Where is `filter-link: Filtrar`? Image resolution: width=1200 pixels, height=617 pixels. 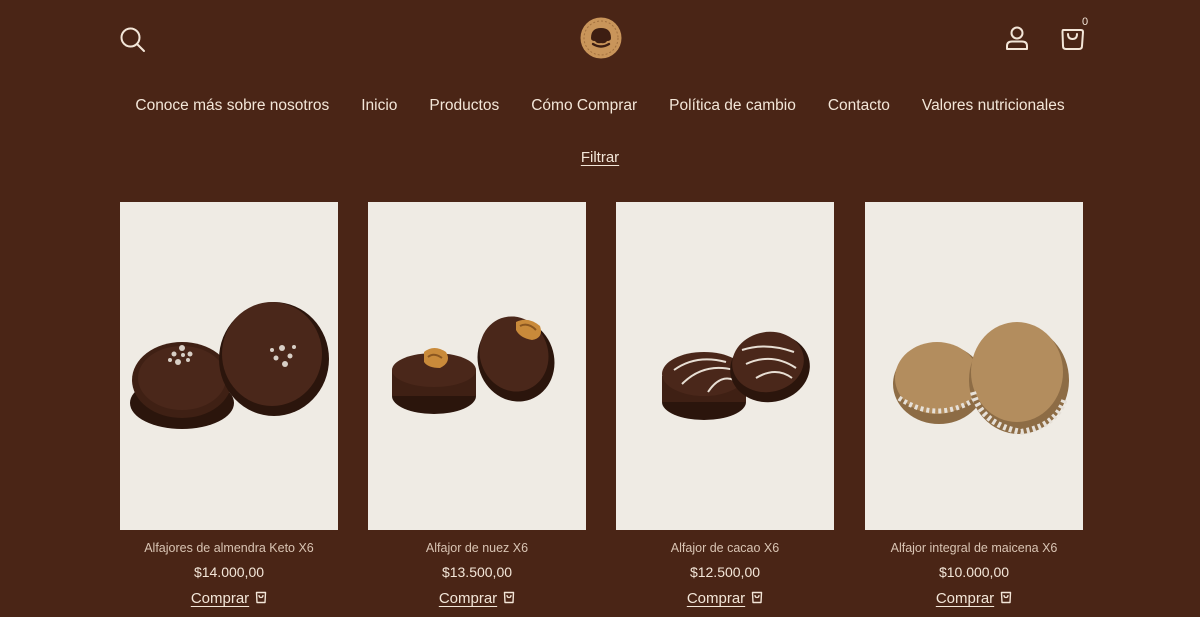 filter-link: Filtrar is located at coordinates (600, 157).